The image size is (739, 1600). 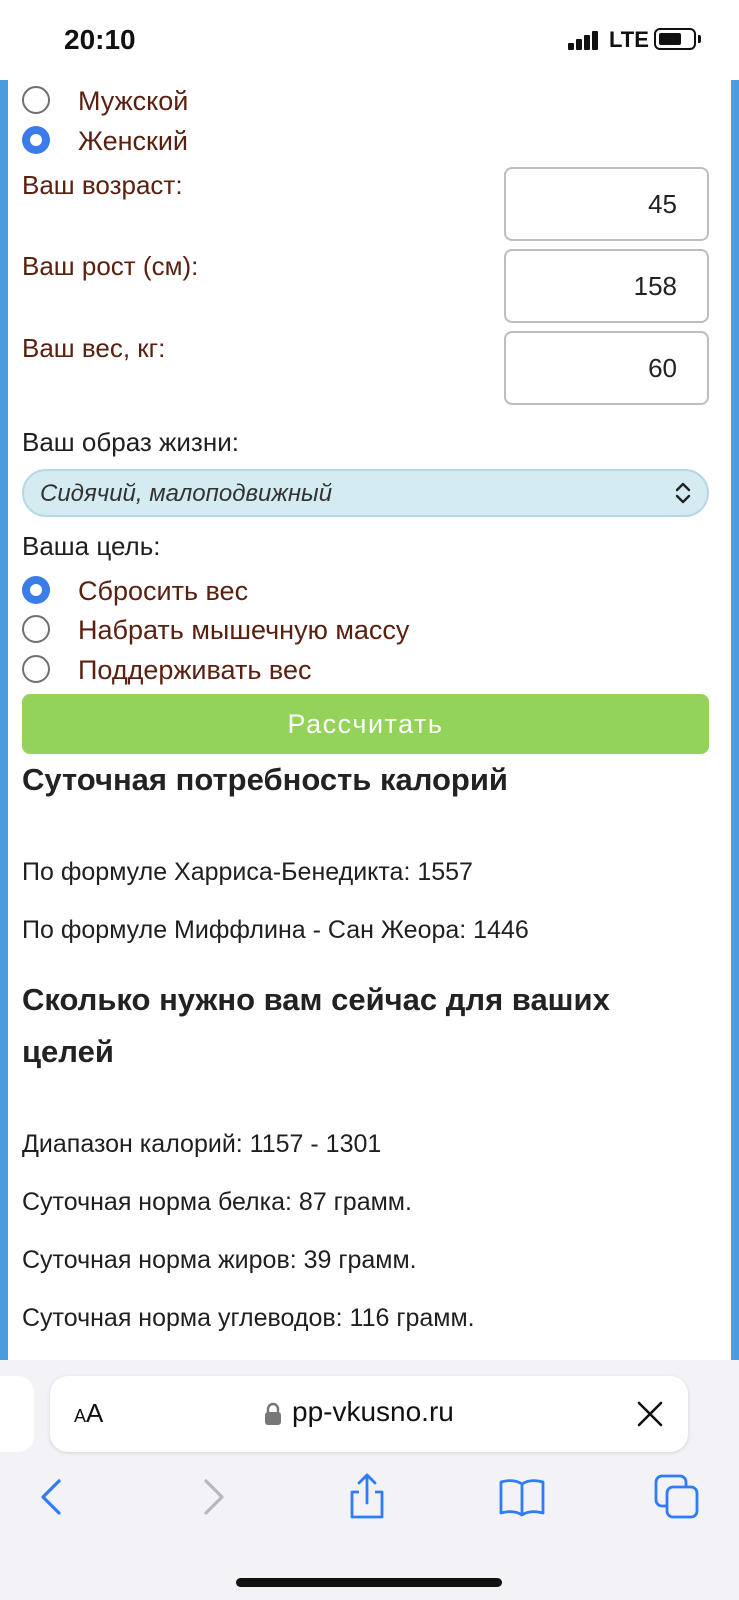 I want to click on gender-male-radio, so click(x=36, y=100).